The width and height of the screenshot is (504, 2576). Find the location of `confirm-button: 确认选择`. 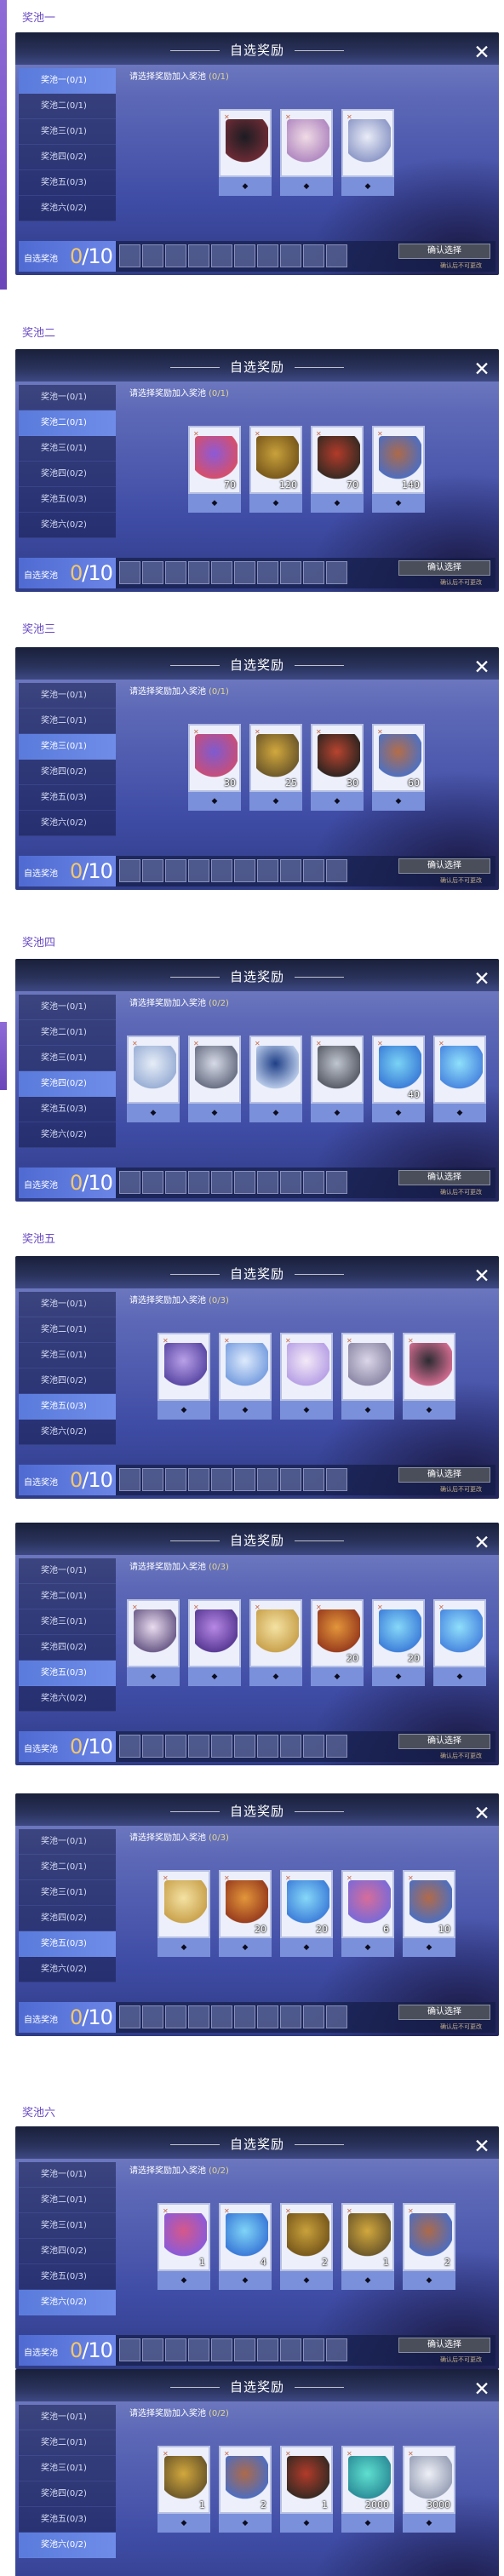

confirm-button: 确认选择 is located at coordinates (444, 1475).